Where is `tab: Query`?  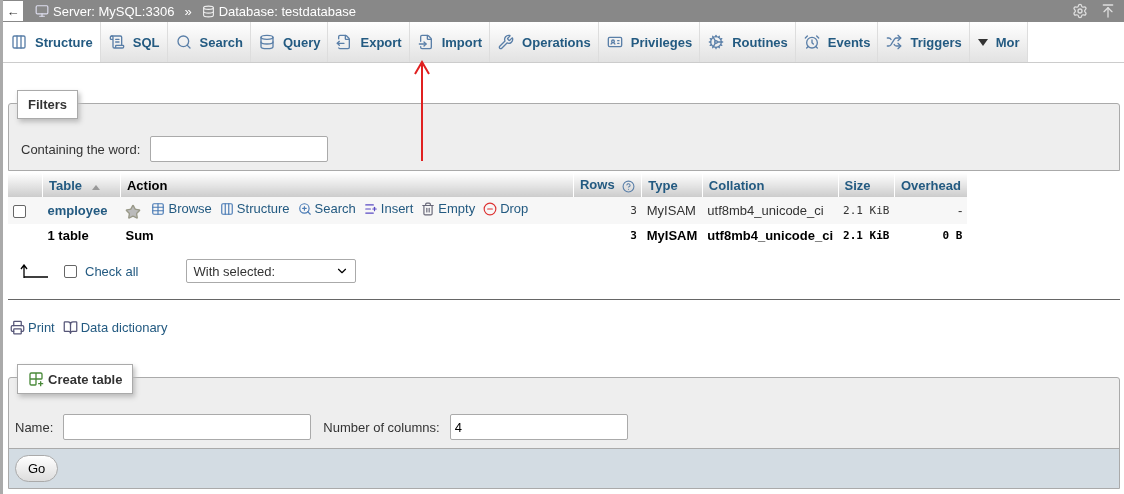
tab: Query is located at coordinates (289, 42).